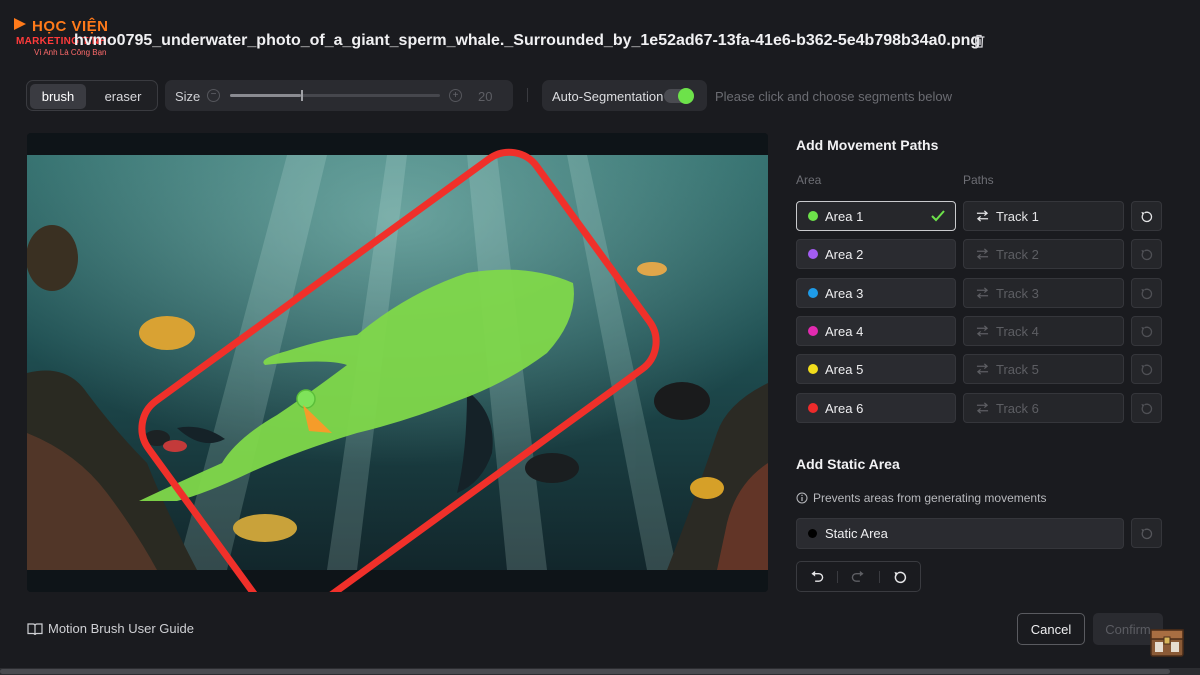 The image size is (1200, 675). I want to click on paths-column-header: Paths, so click(978, 180).